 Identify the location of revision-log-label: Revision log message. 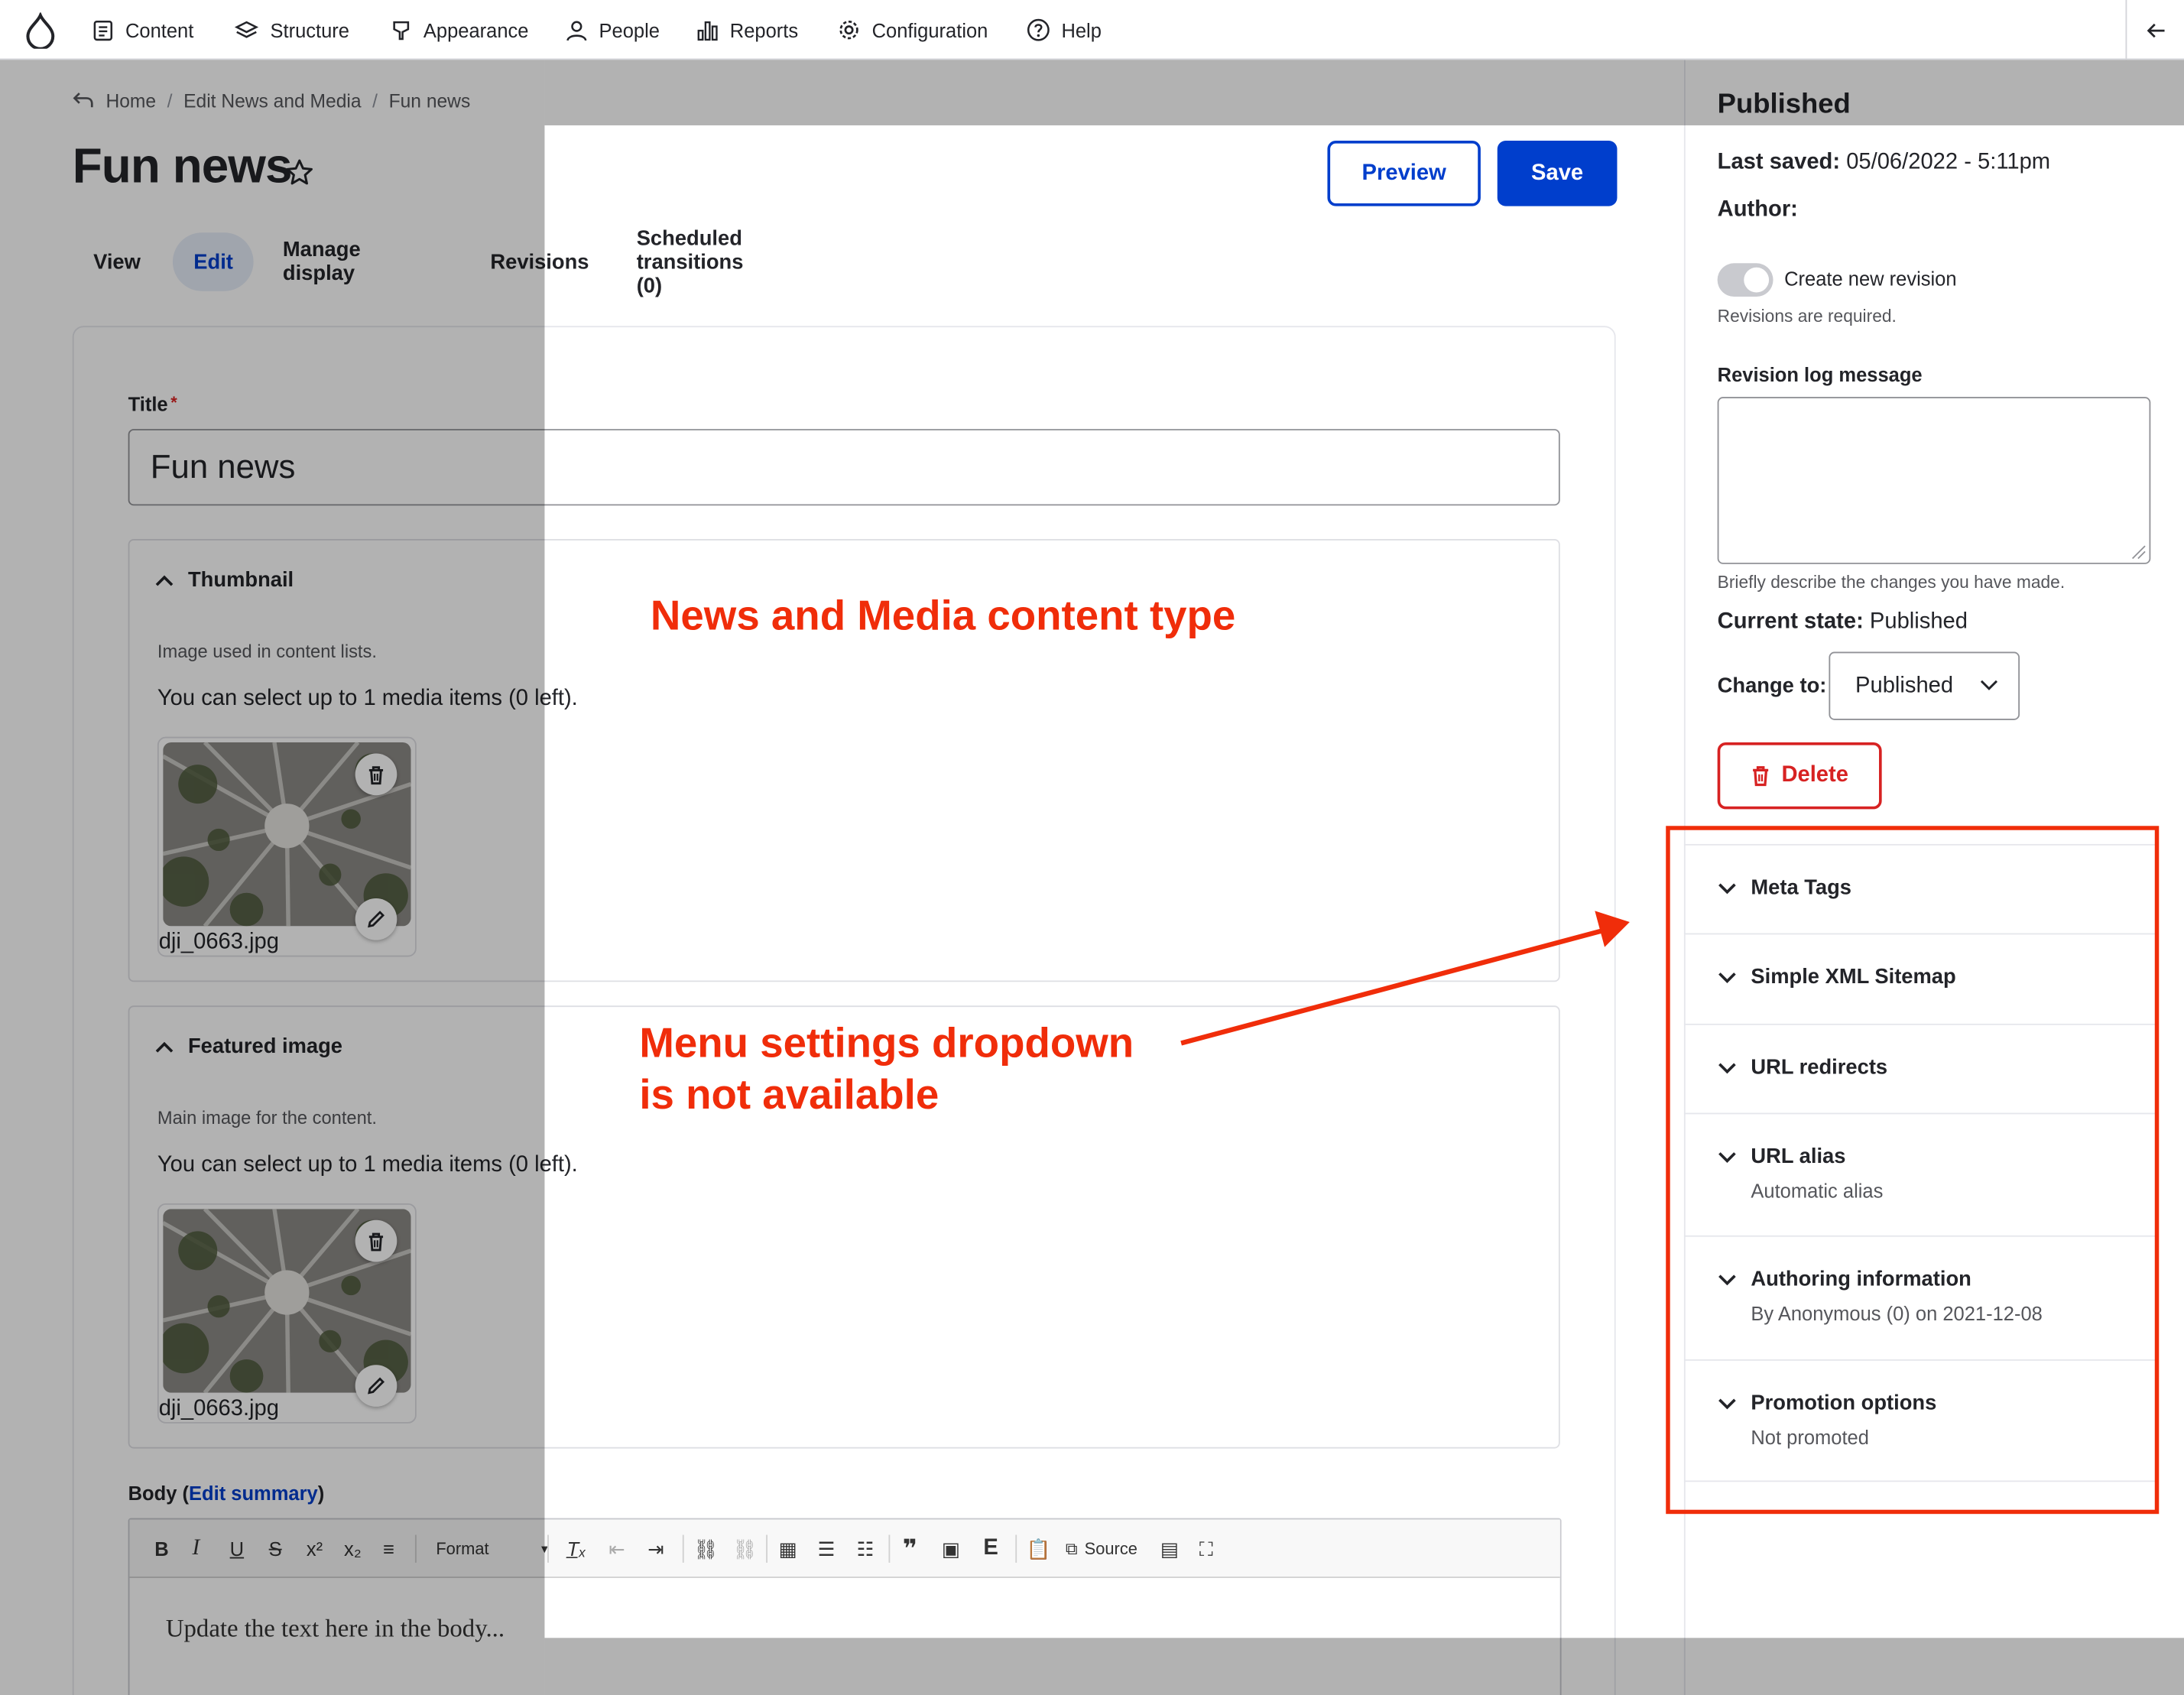
(1820, 374).